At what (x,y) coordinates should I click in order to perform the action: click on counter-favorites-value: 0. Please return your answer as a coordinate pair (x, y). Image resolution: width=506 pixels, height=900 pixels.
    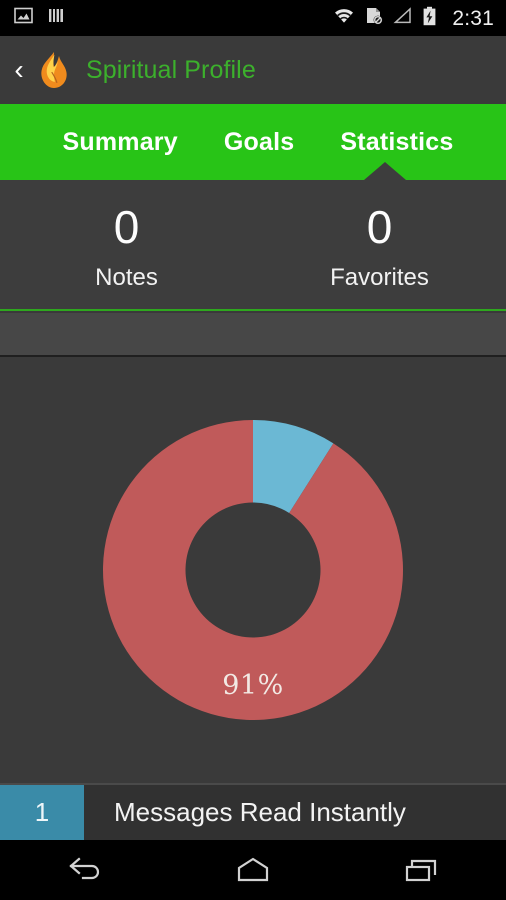
    Looking at the image, I should click on (379, 226).